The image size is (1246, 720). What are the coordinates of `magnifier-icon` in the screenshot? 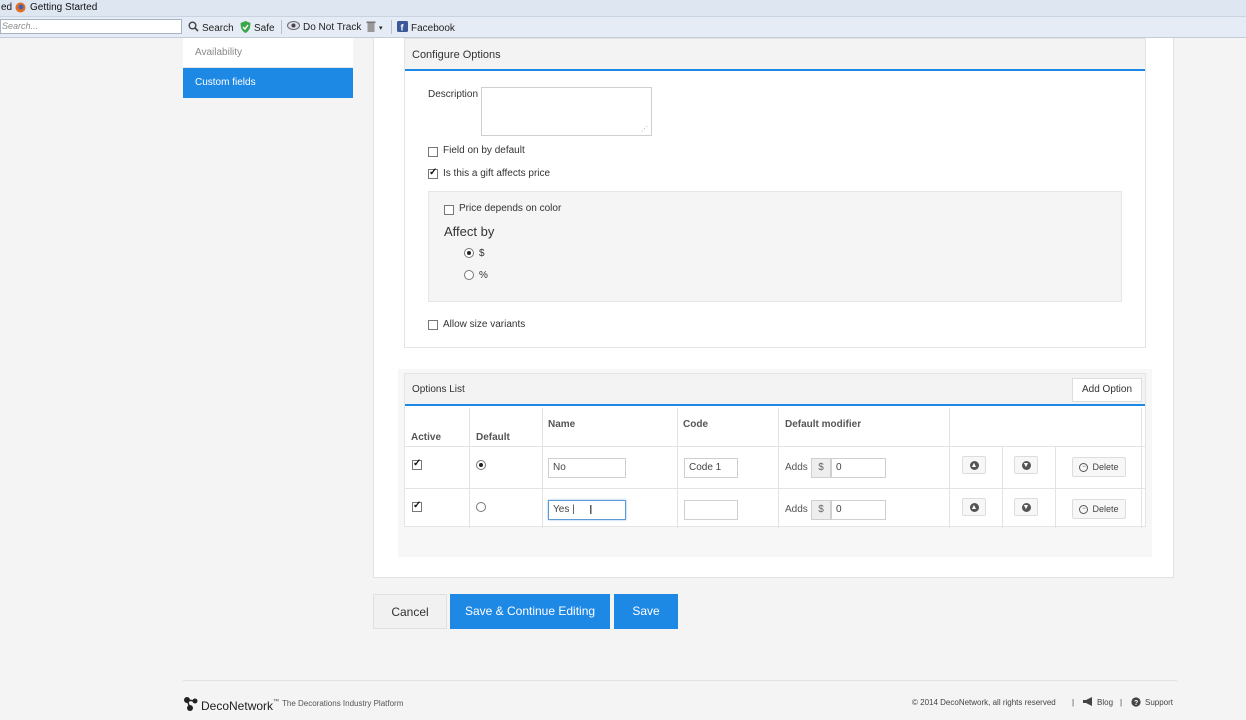 It's located at (193, 28).